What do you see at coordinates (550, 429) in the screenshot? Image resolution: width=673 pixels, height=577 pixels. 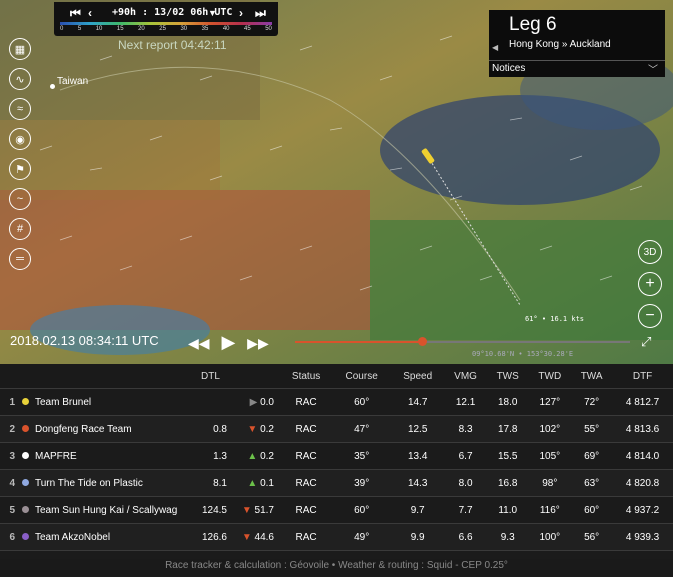 I see `twd-value: 102°` at bounding box center [550, 429].